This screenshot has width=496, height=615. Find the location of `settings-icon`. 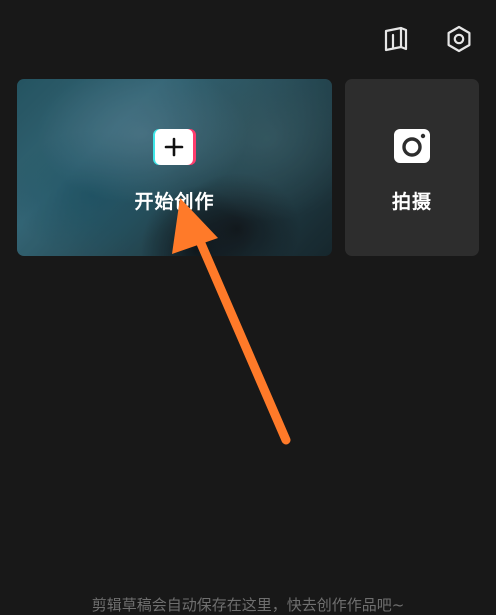

settings-icon is located at coordinates (459, 39).